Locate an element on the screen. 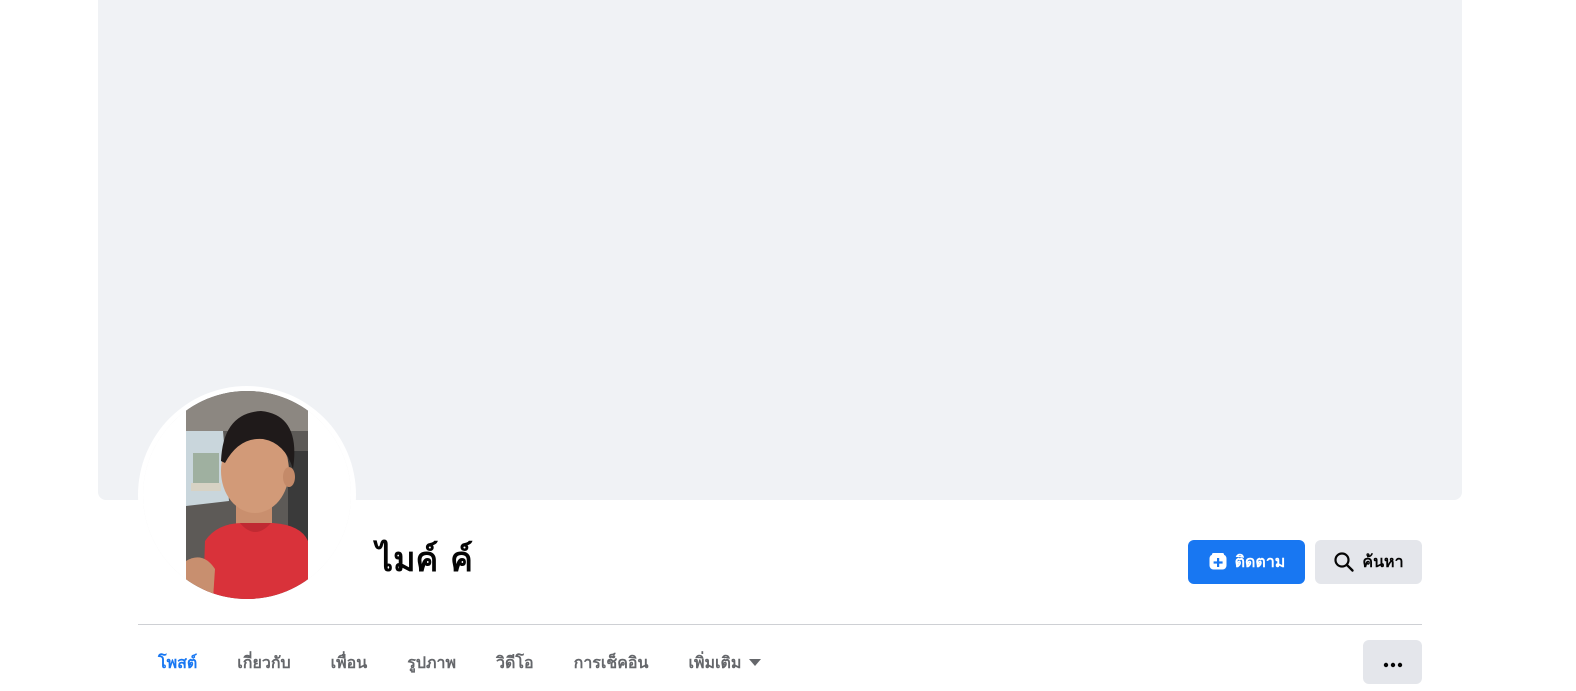  tab-videos-label: วิดีโอ is located at coordinates (515, 662).